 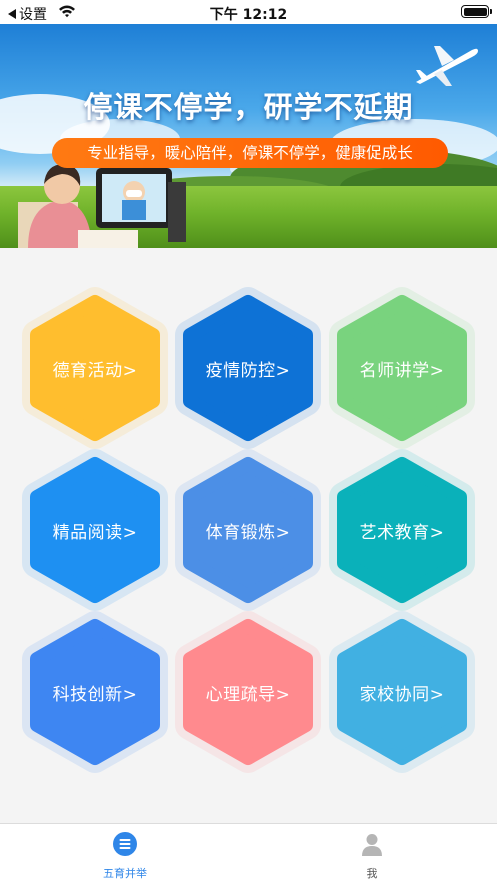 I want to click on module-label: 艺术教育>, so click(x=402, y=532).